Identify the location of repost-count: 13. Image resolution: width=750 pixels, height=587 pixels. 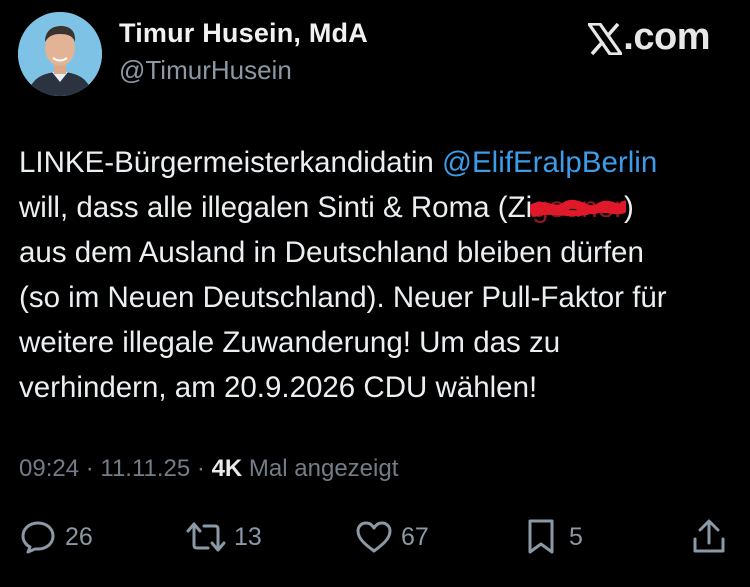
(248, 536).